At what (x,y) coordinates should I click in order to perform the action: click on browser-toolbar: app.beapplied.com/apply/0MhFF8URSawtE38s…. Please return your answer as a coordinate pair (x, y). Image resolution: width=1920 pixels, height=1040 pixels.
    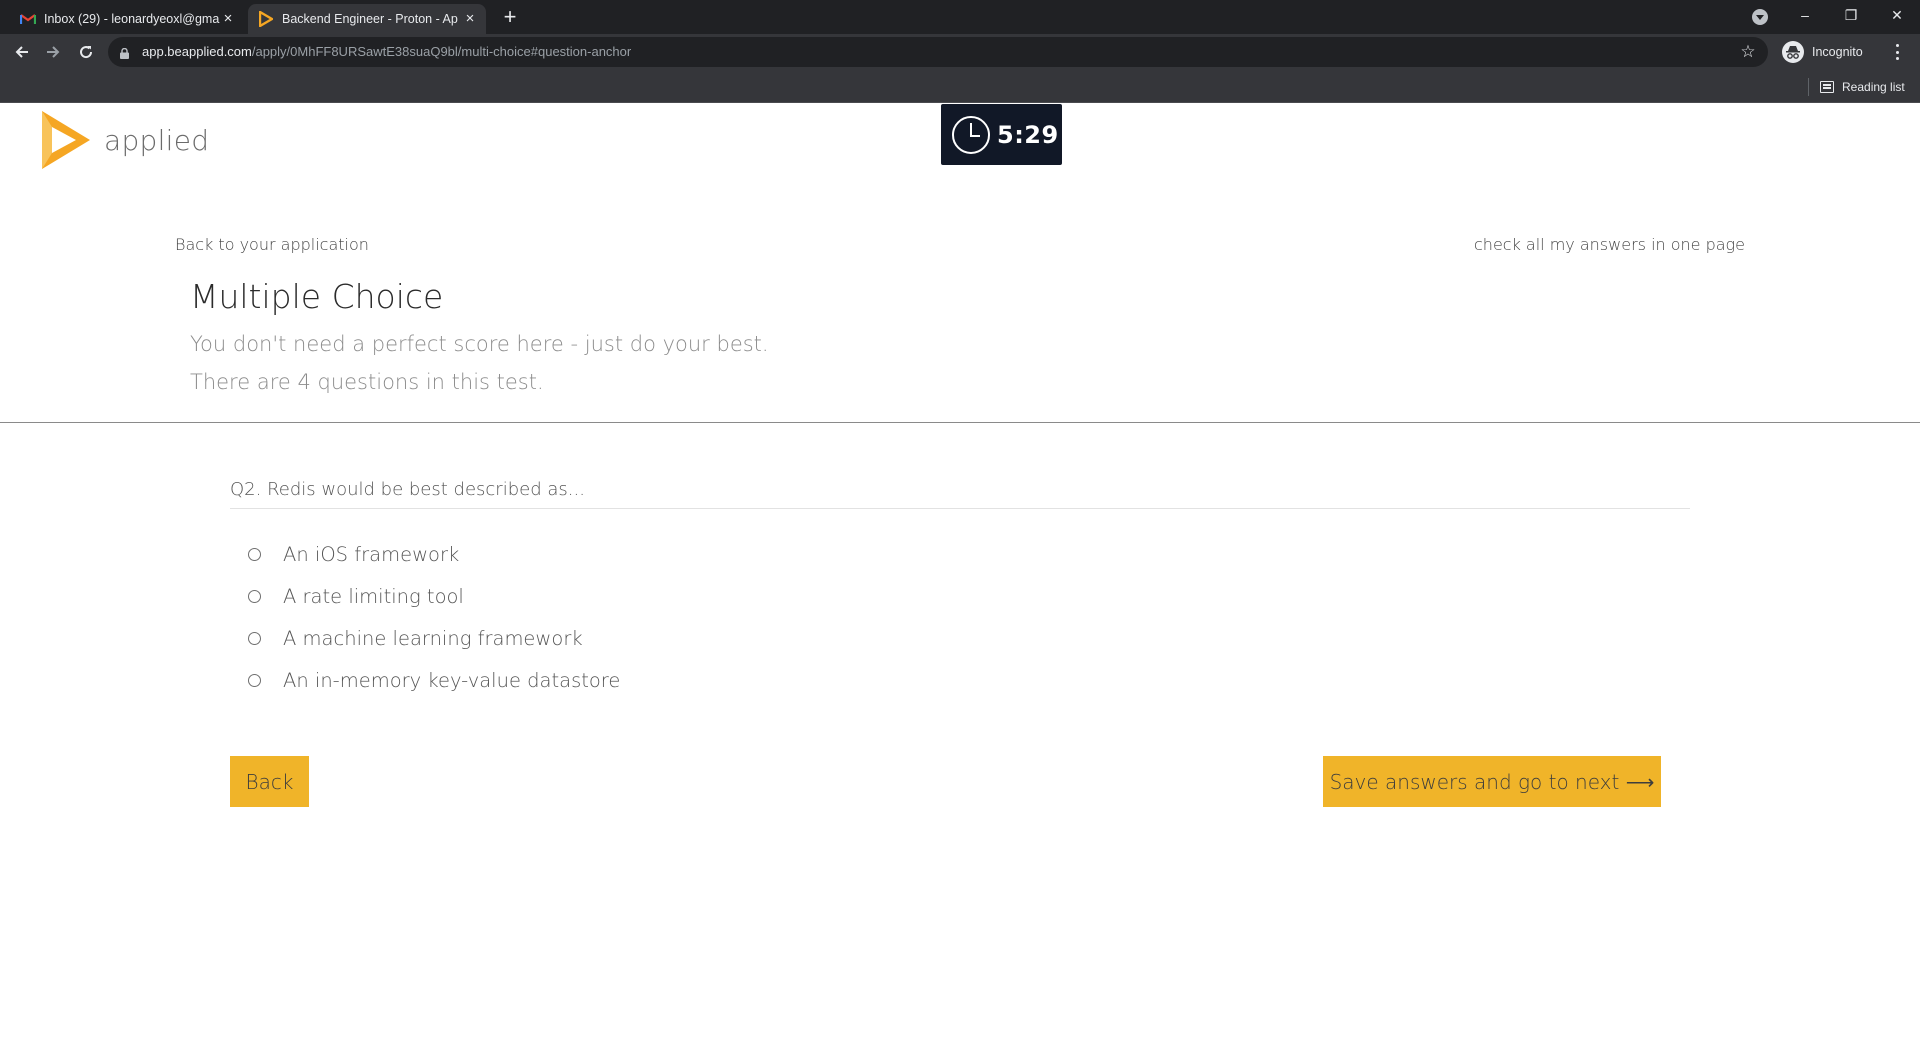
    Looking at the image, I should click on (960, 52).